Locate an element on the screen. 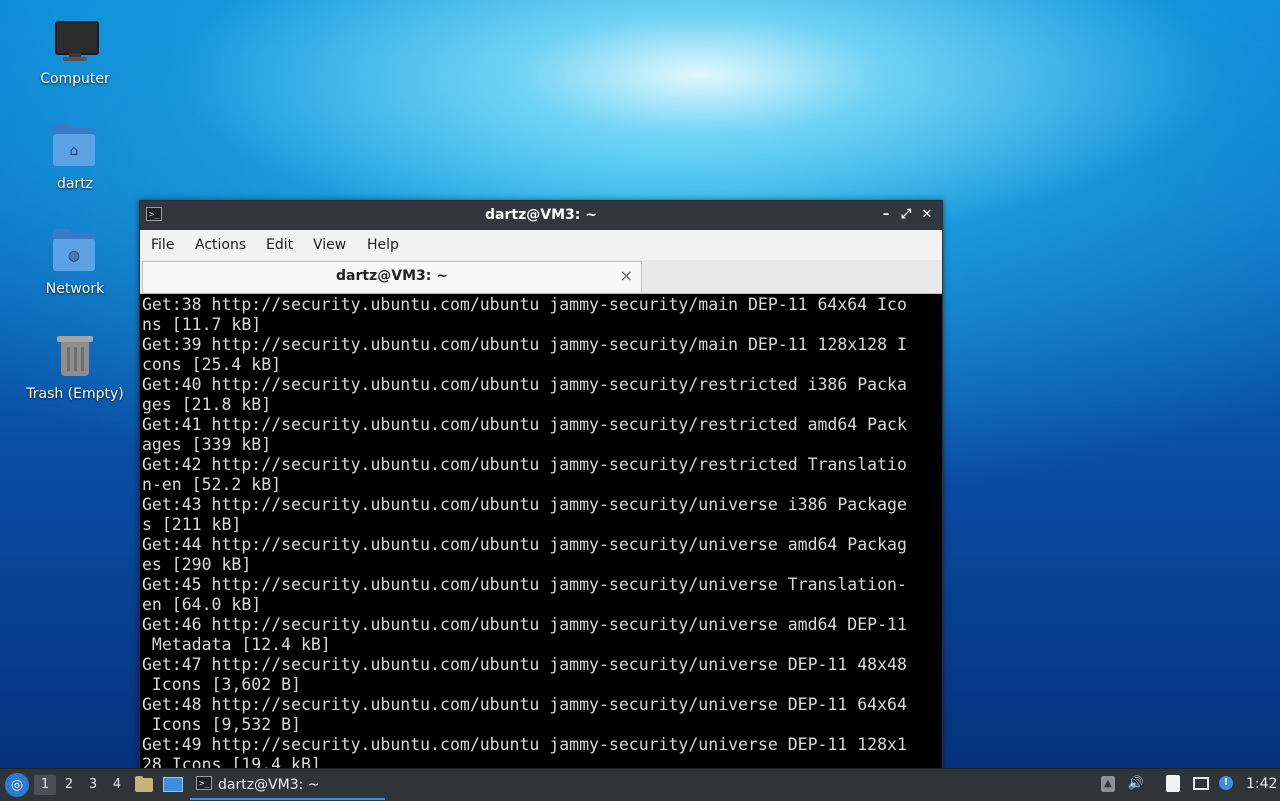 This screenshot has height=801, width=1280. desktop-icon-computer: Computer is located at coordinates (75, 52).